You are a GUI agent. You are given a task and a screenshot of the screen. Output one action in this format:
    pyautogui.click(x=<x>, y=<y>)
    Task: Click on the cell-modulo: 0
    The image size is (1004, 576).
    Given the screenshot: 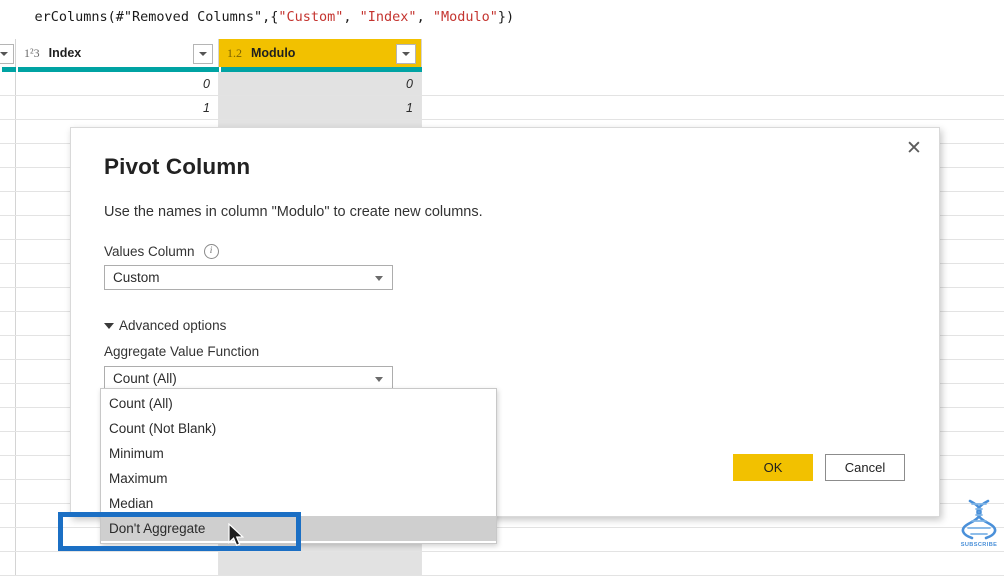 What is the action you would take?
    pyautogui.click(x=320, y=83)
    